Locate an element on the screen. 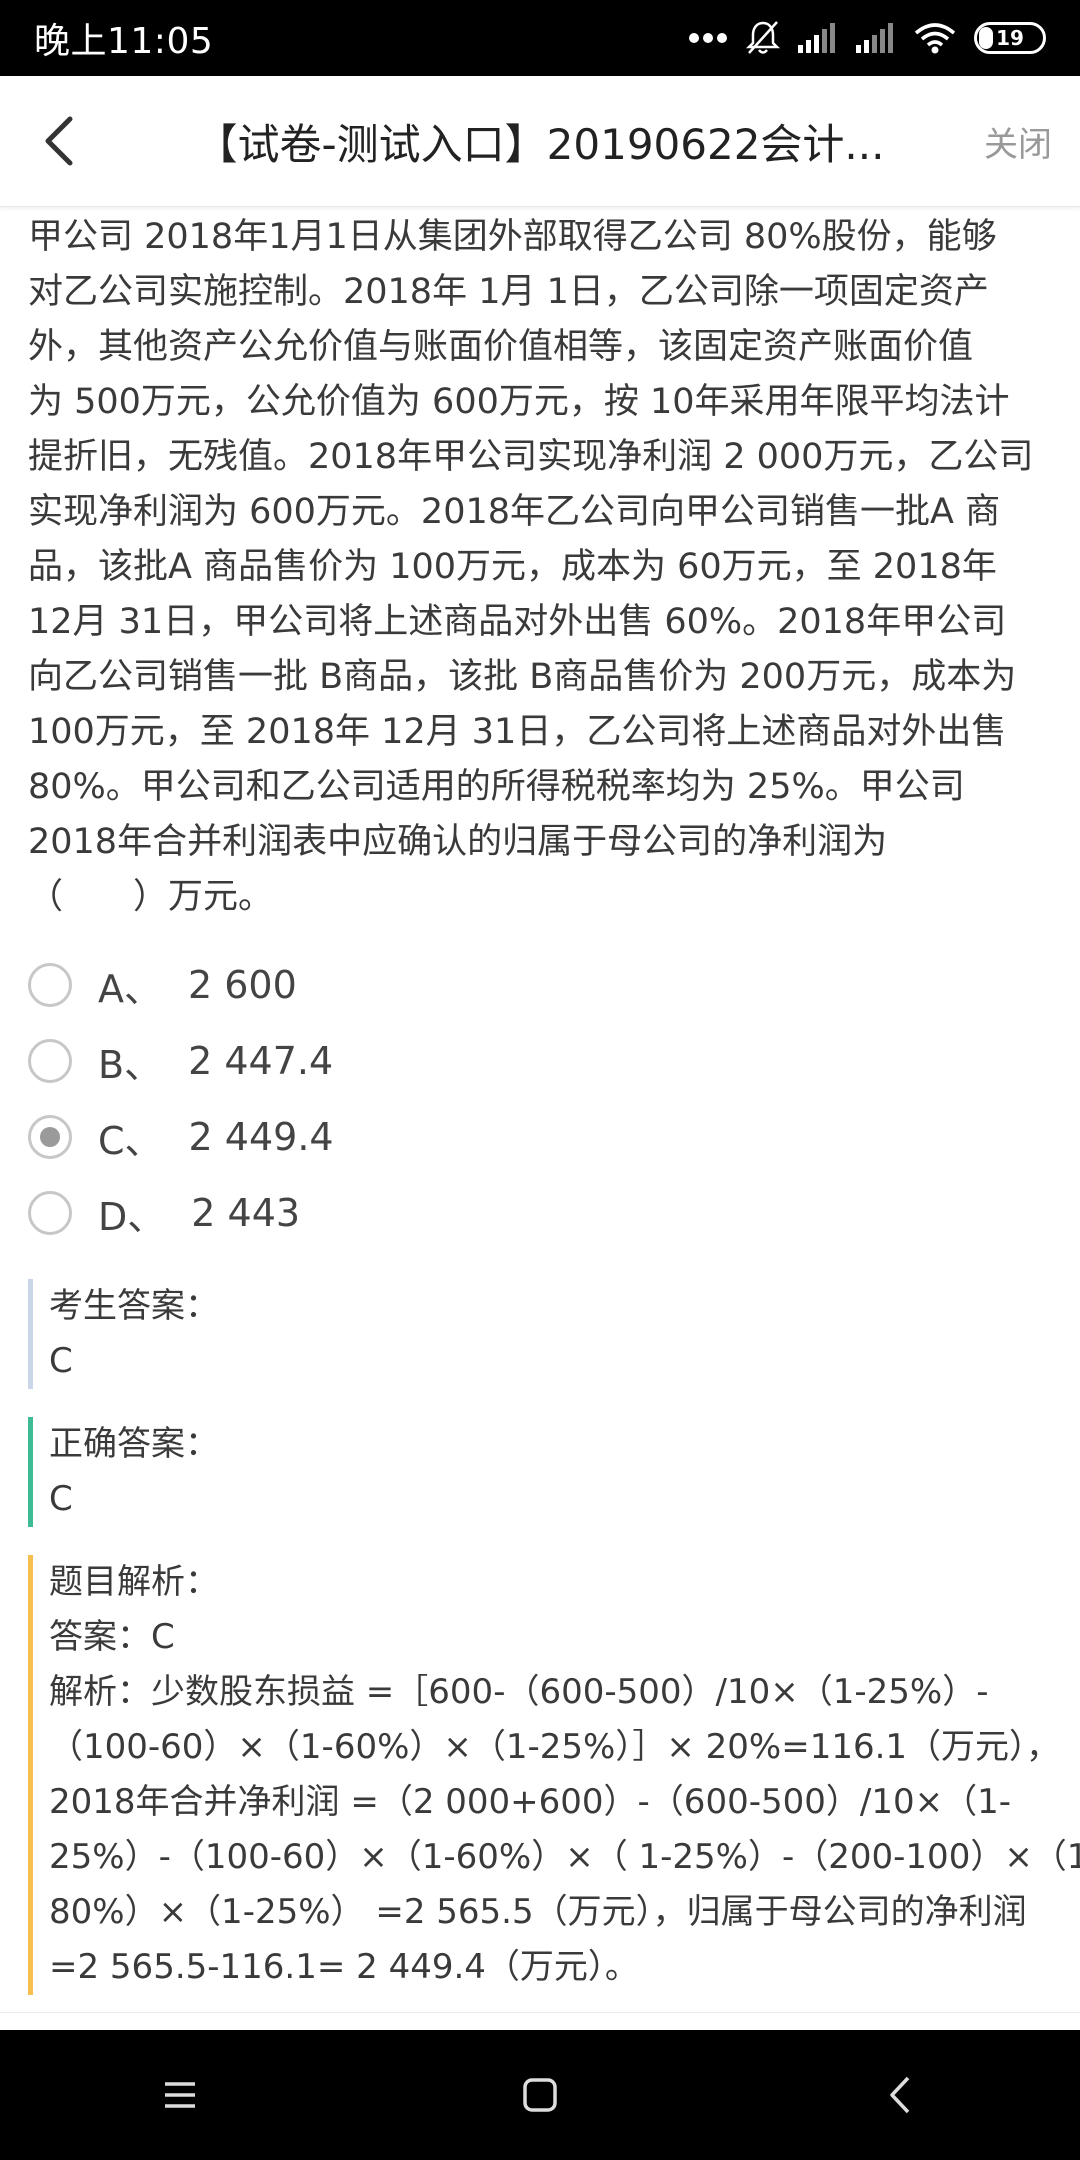 This screenshot has height=2160, width=1080. question-line: 对乙公司实施控制。2018年 1月 1日，乙公司除一项固定资产 is located at coordinates (508, 292).